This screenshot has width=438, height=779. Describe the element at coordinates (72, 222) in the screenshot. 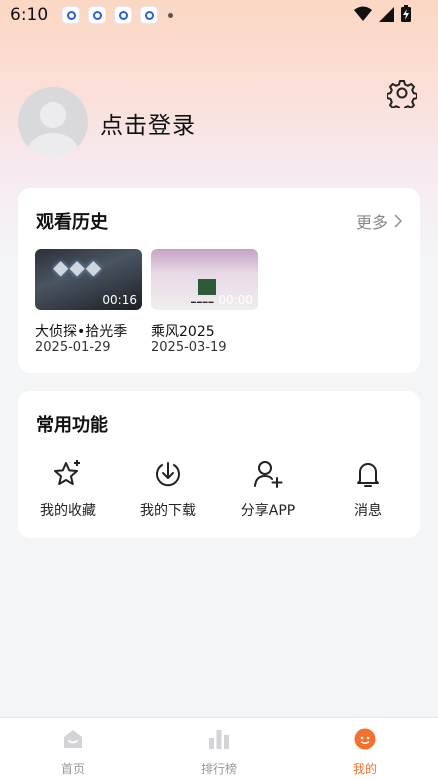

I see `section-title: 观看历史` at that location.